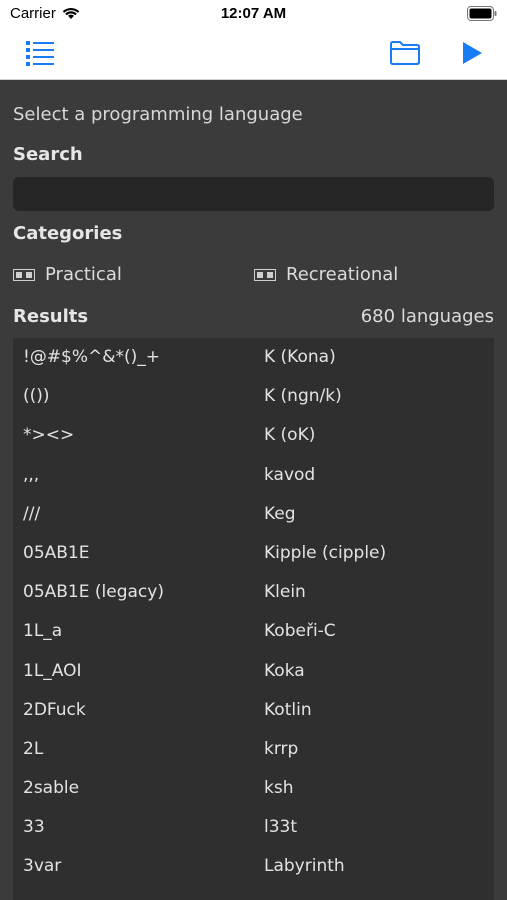  I want to click on search-input, so click(253, 194).